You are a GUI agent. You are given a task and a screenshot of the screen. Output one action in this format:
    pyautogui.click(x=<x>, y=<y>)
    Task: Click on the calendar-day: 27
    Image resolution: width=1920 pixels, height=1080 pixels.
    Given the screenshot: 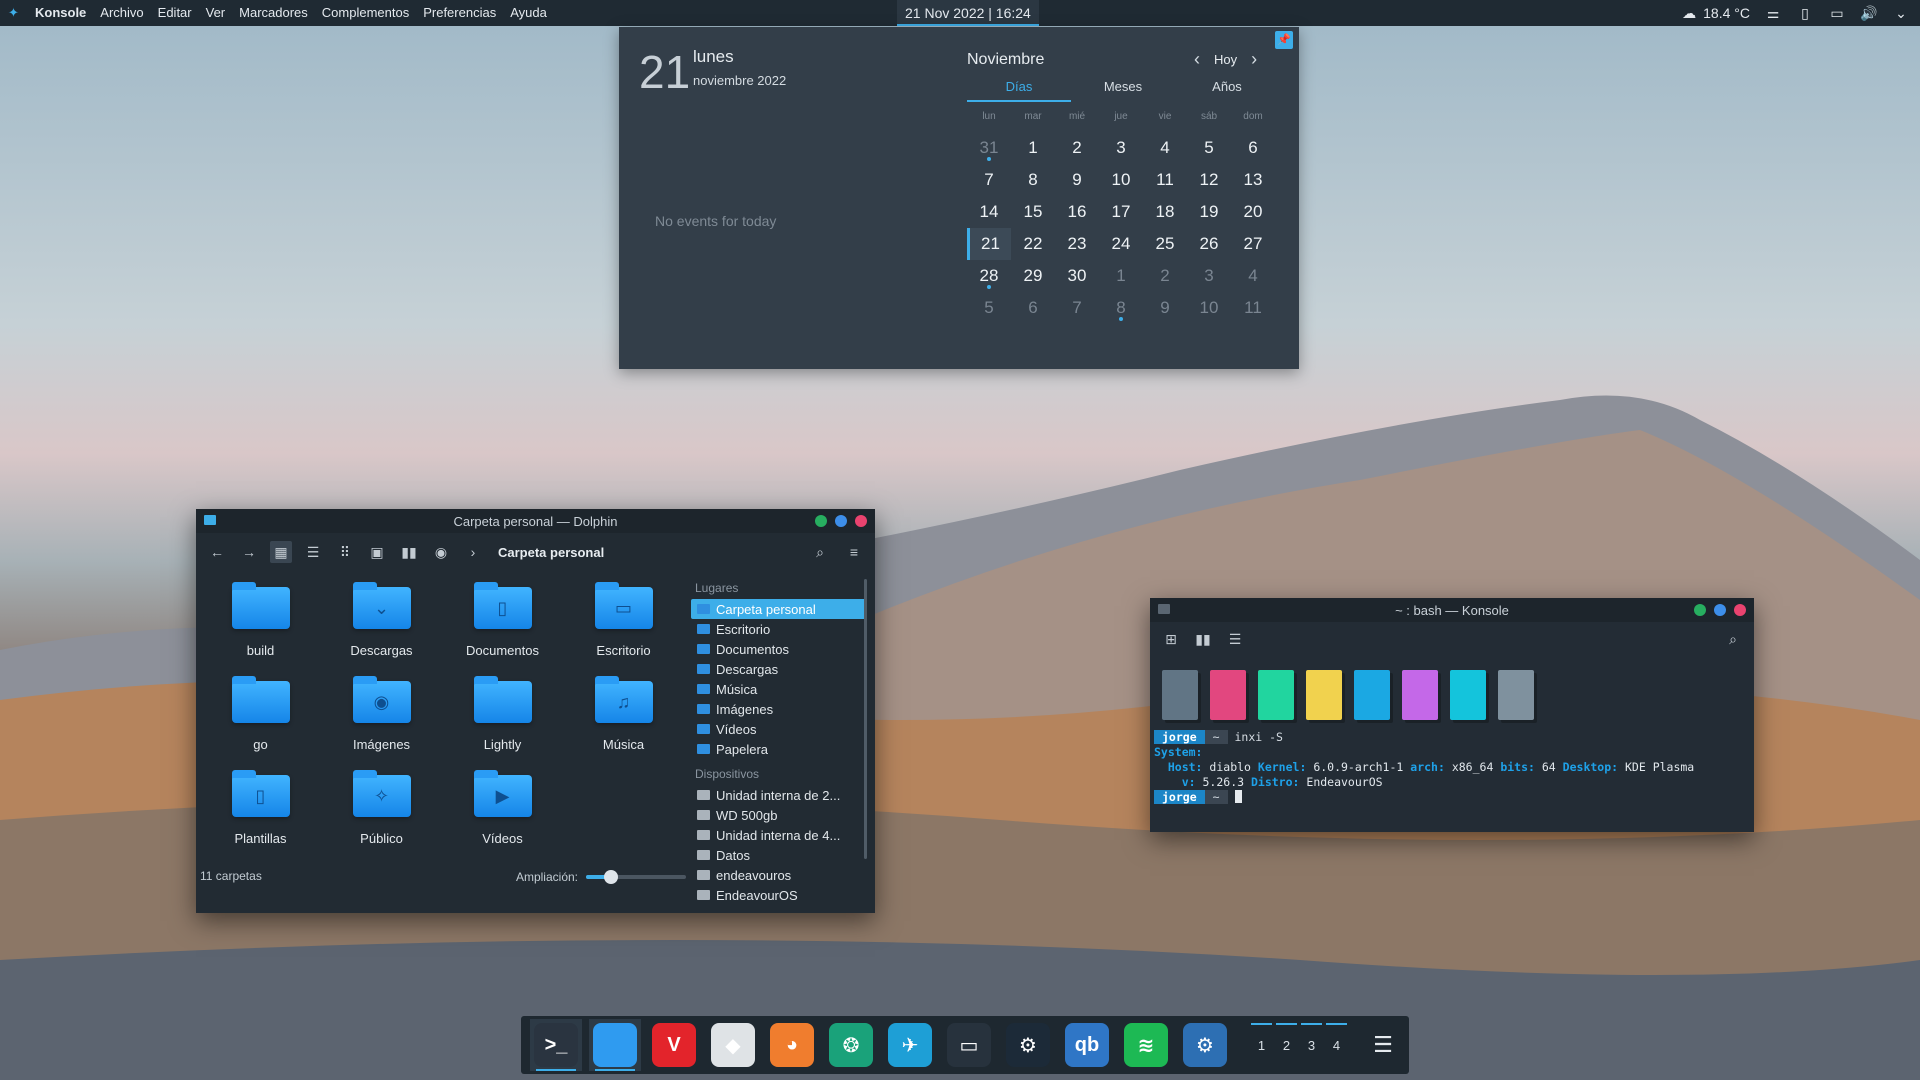 What is the action you would take?
    pyautogui.click(x=1253, y=244)
    